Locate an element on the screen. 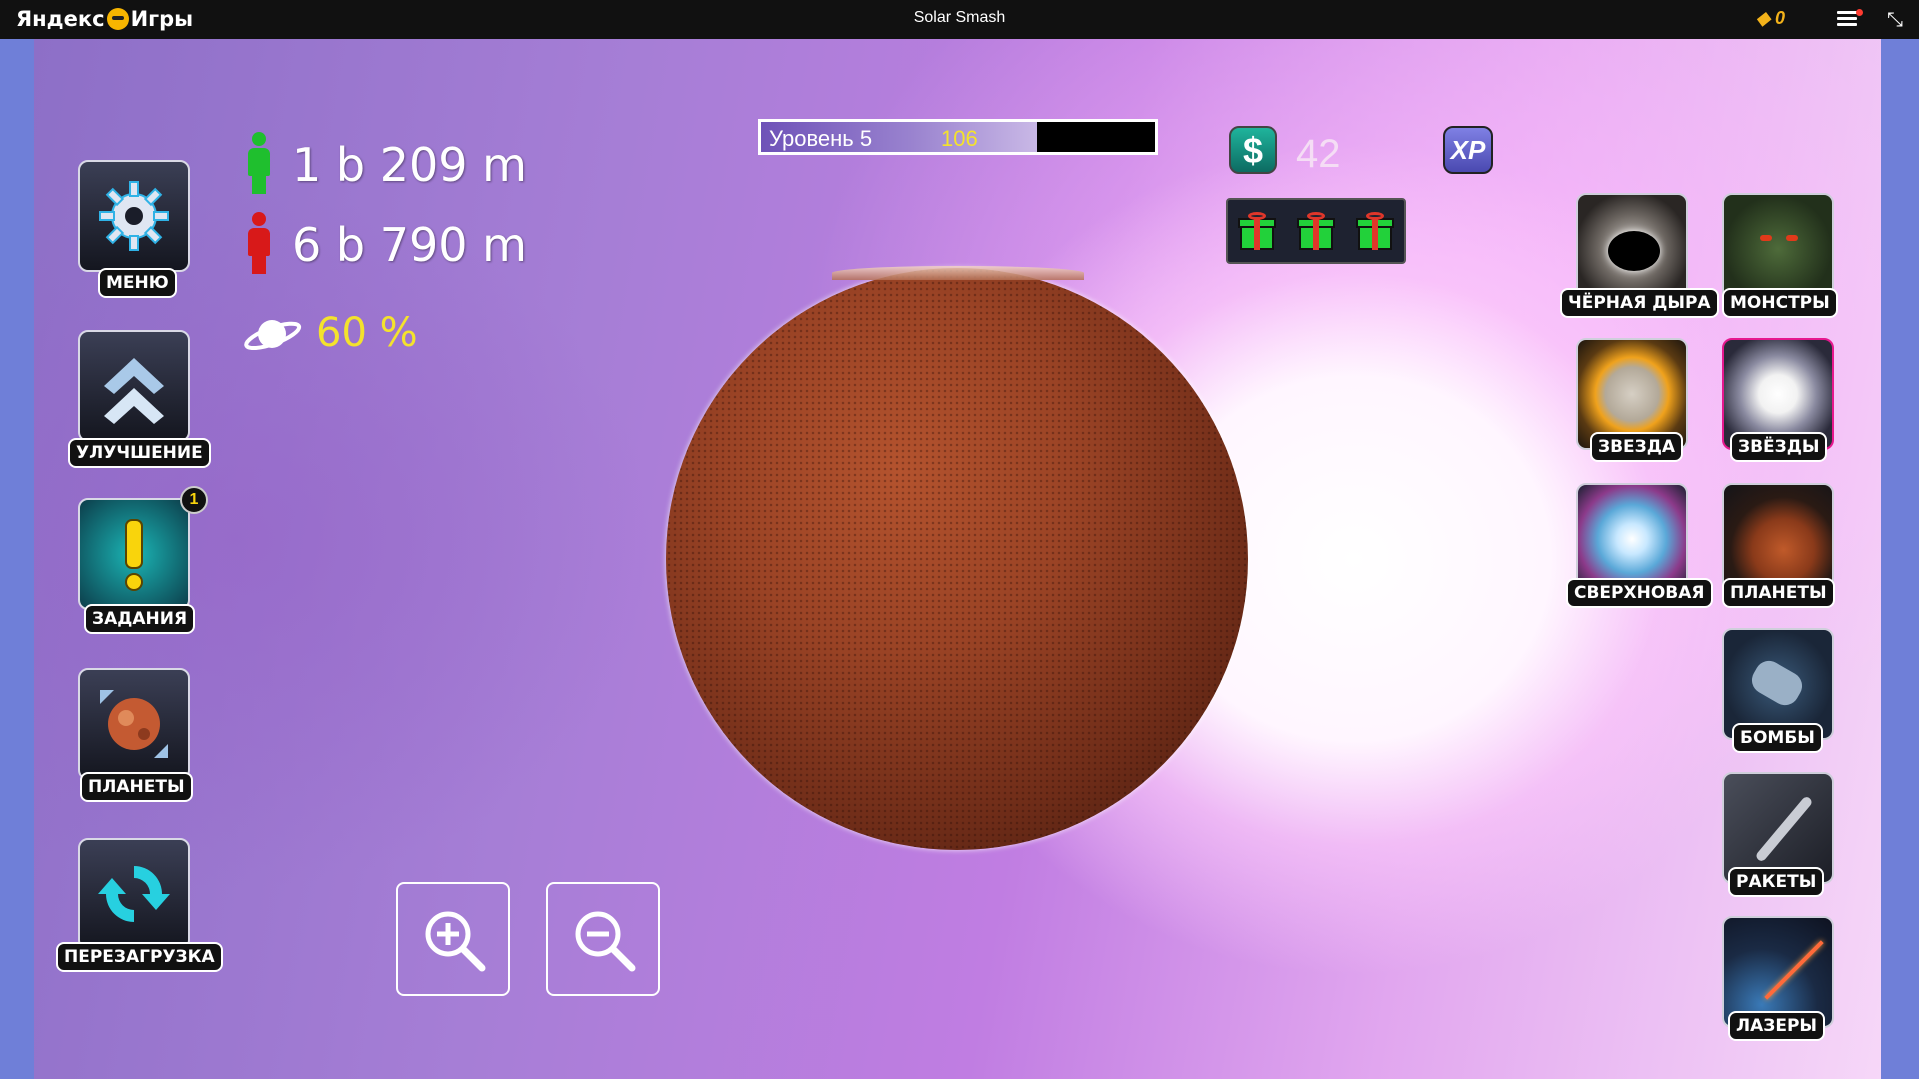 This screenshot has height=1079, width=1919. quests-count-badge: 1 is located at coordinates (194, 500).